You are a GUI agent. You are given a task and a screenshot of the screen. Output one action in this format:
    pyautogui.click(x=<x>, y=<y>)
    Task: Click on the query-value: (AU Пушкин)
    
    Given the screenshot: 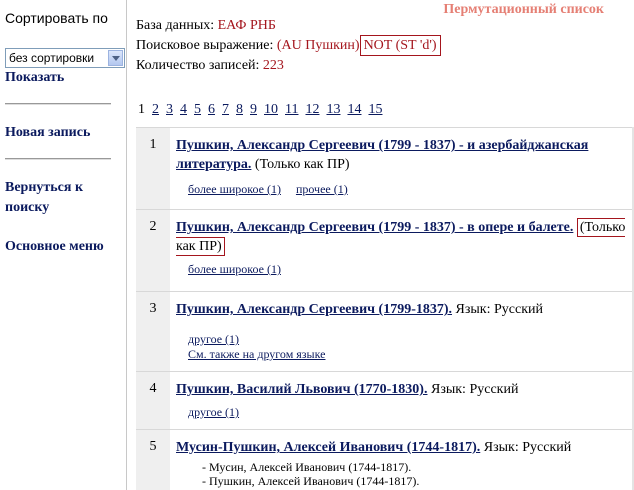 What is the action you would take?
    pyautogui.click(x=318, y=45)
    